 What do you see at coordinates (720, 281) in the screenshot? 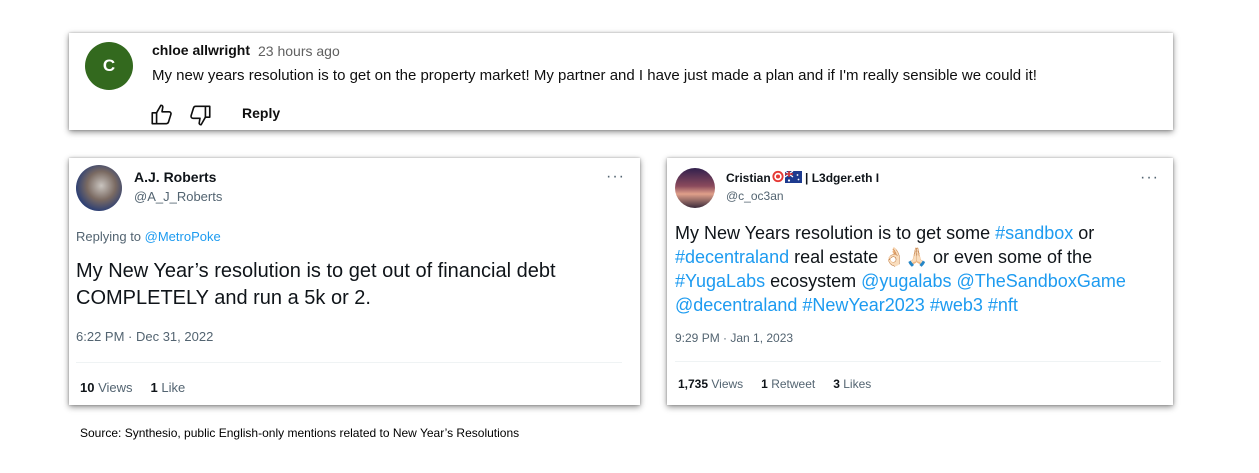
I see `hashtag-link: #YugaLabs` at bounding box center [720, 281].